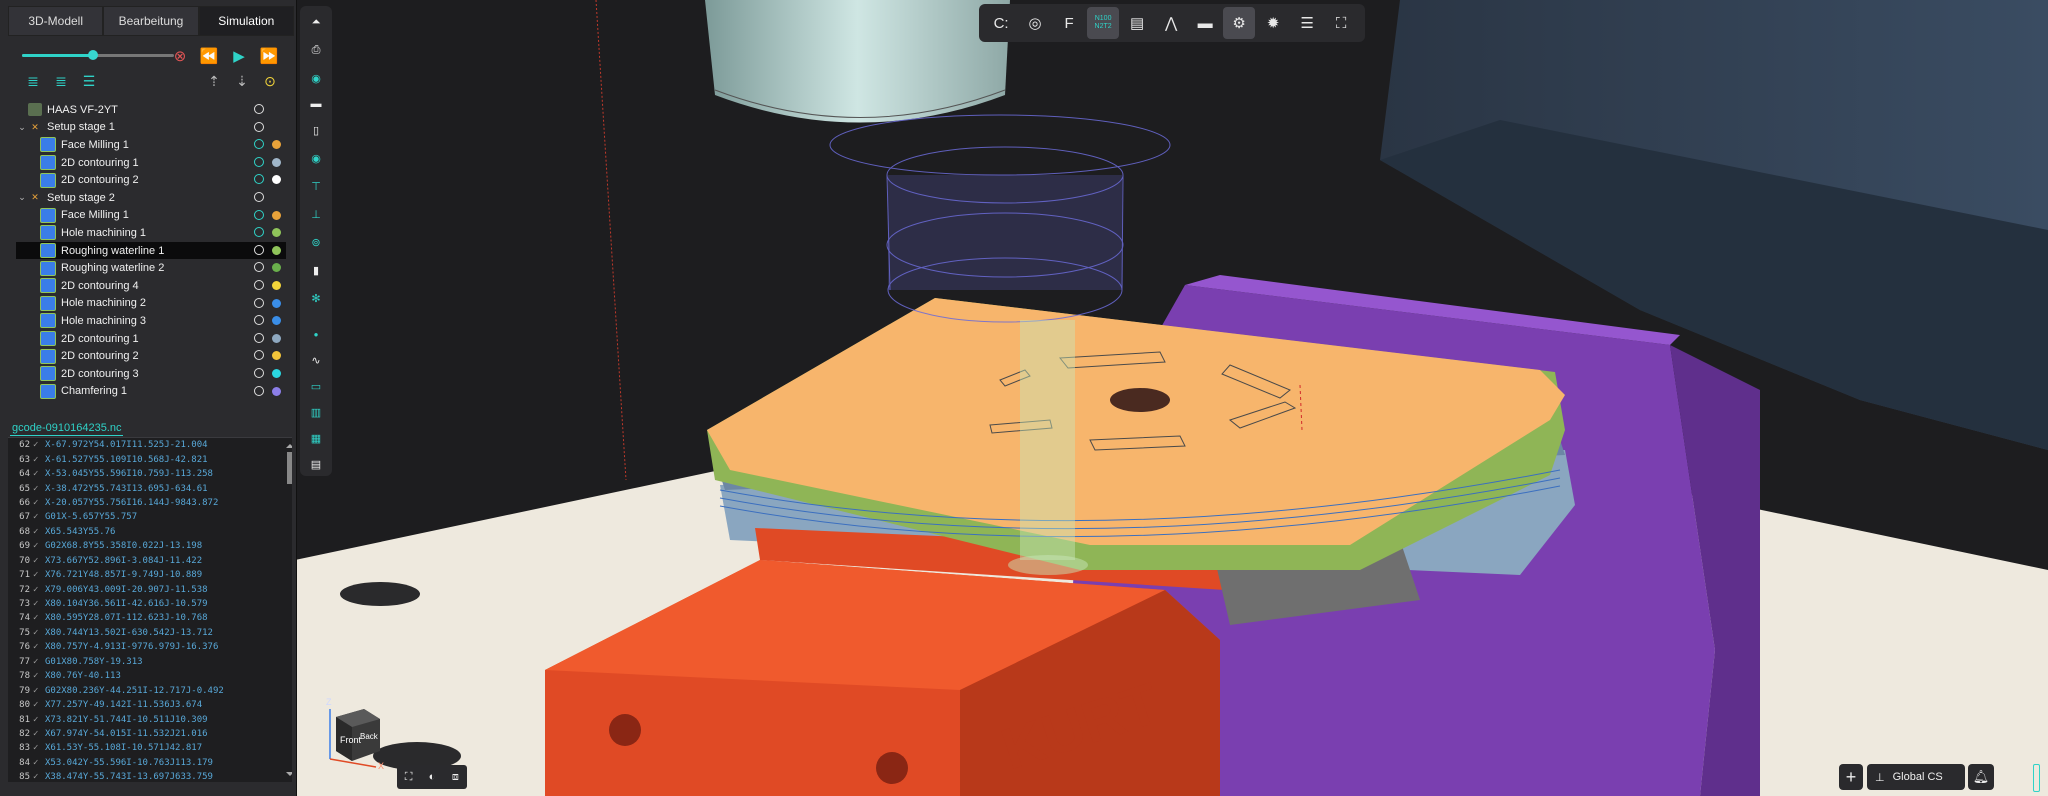 The image size is (2048, 796). Describe the element at coordinates (316, 186) in the screenshot. I see `spindle-icon: ⊤` at that location.